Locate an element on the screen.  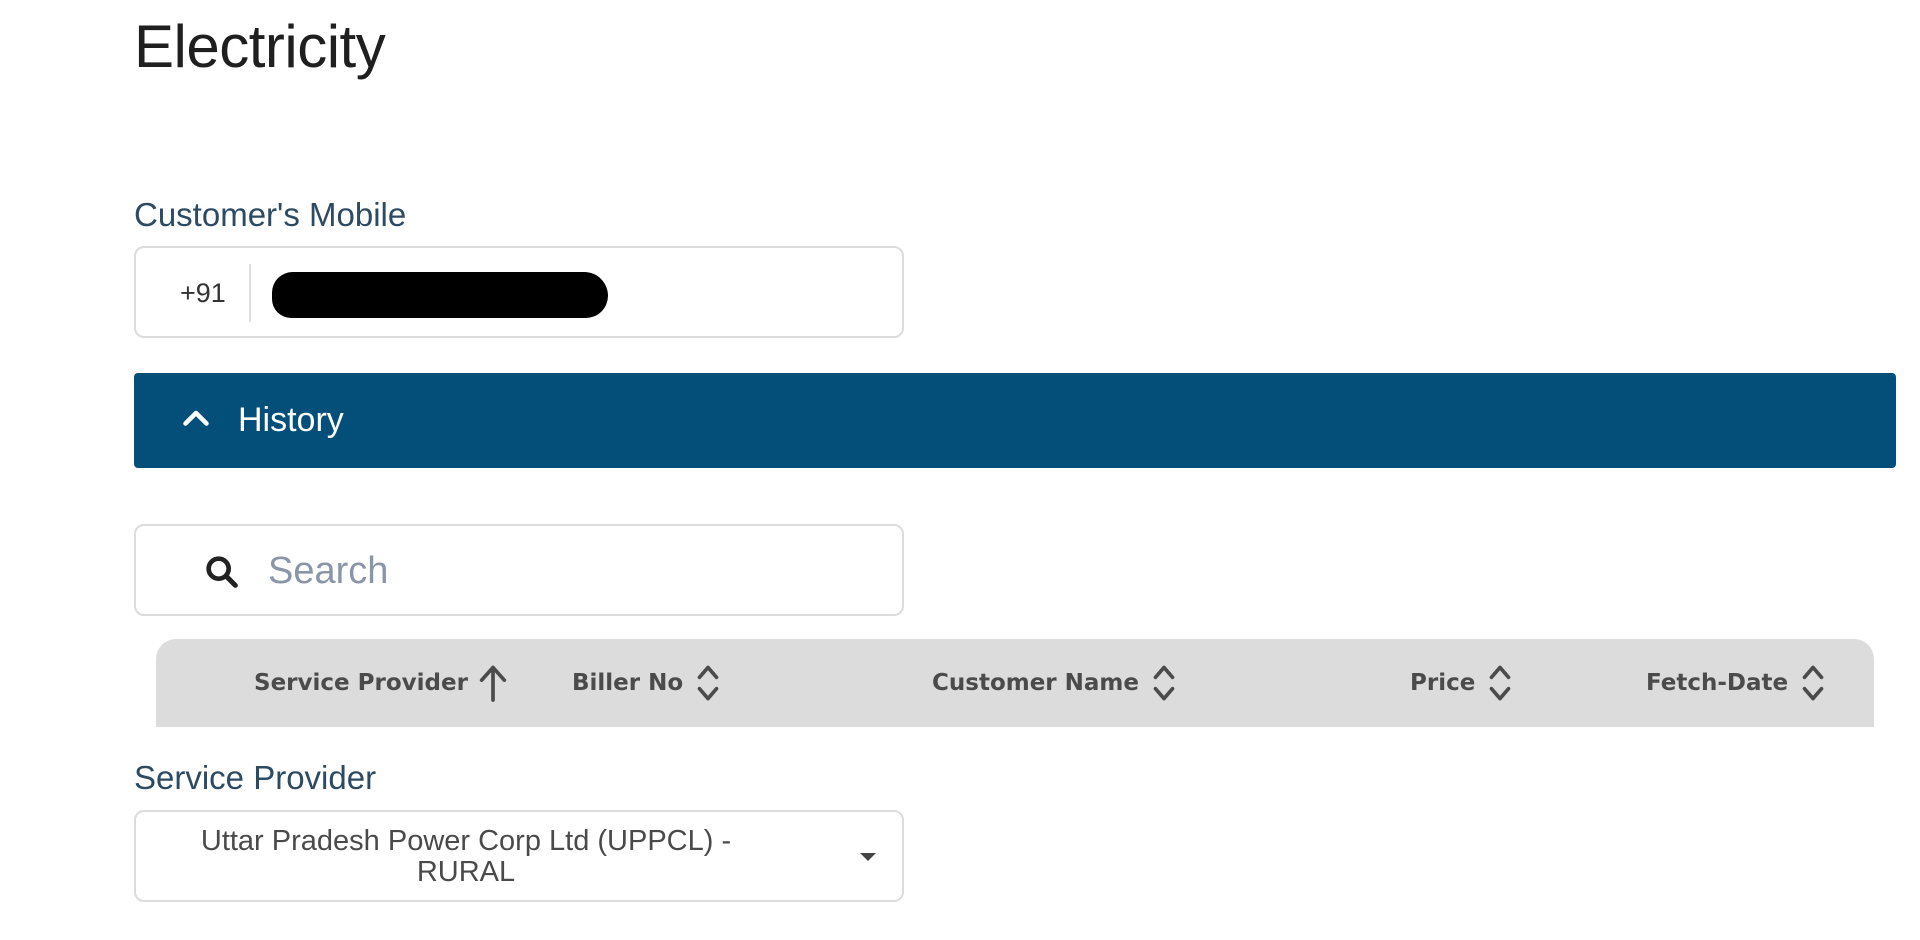
selected-provider-line1: Uttar Pradesh Power Corp Ltd (UPPCL) - is located at coordinates (466, 841).